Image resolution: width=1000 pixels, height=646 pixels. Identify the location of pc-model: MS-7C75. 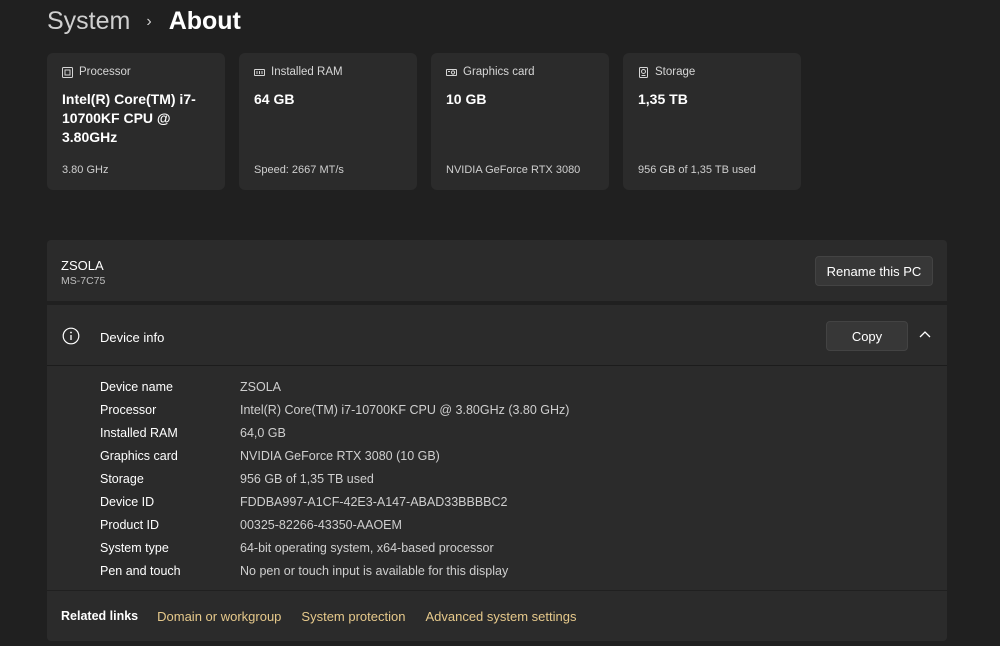
(83, 281).